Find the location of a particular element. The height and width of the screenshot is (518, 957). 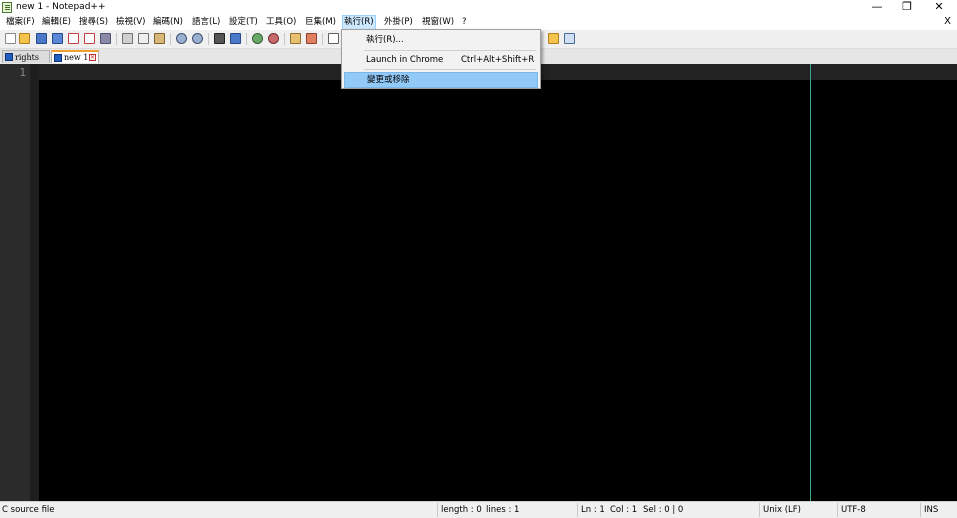

file-saved-icon is located at coordinates (9, 57).